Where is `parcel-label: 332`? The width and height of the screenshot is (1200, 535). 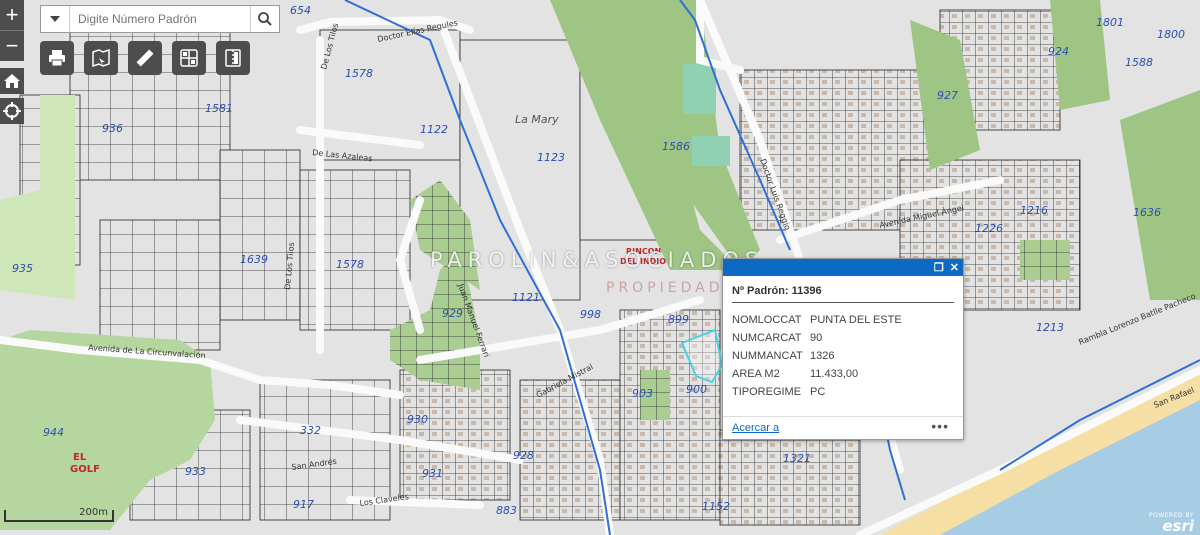 parcel-label: 332 is located at coordinates (310, 430).